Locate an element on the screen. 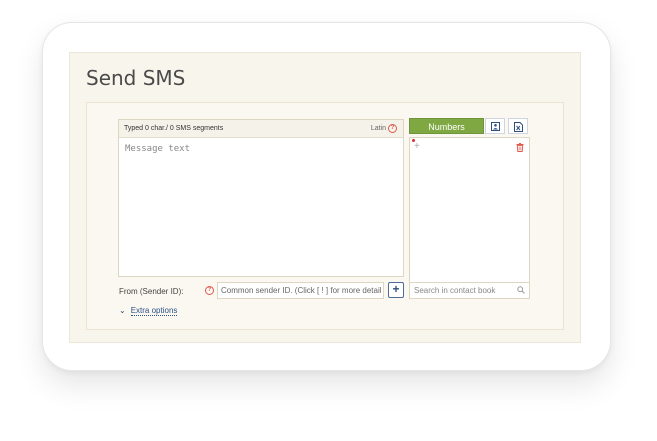 This screenshot has height=441, width=657. contact-book-icon is located at coordinates (495, 126).